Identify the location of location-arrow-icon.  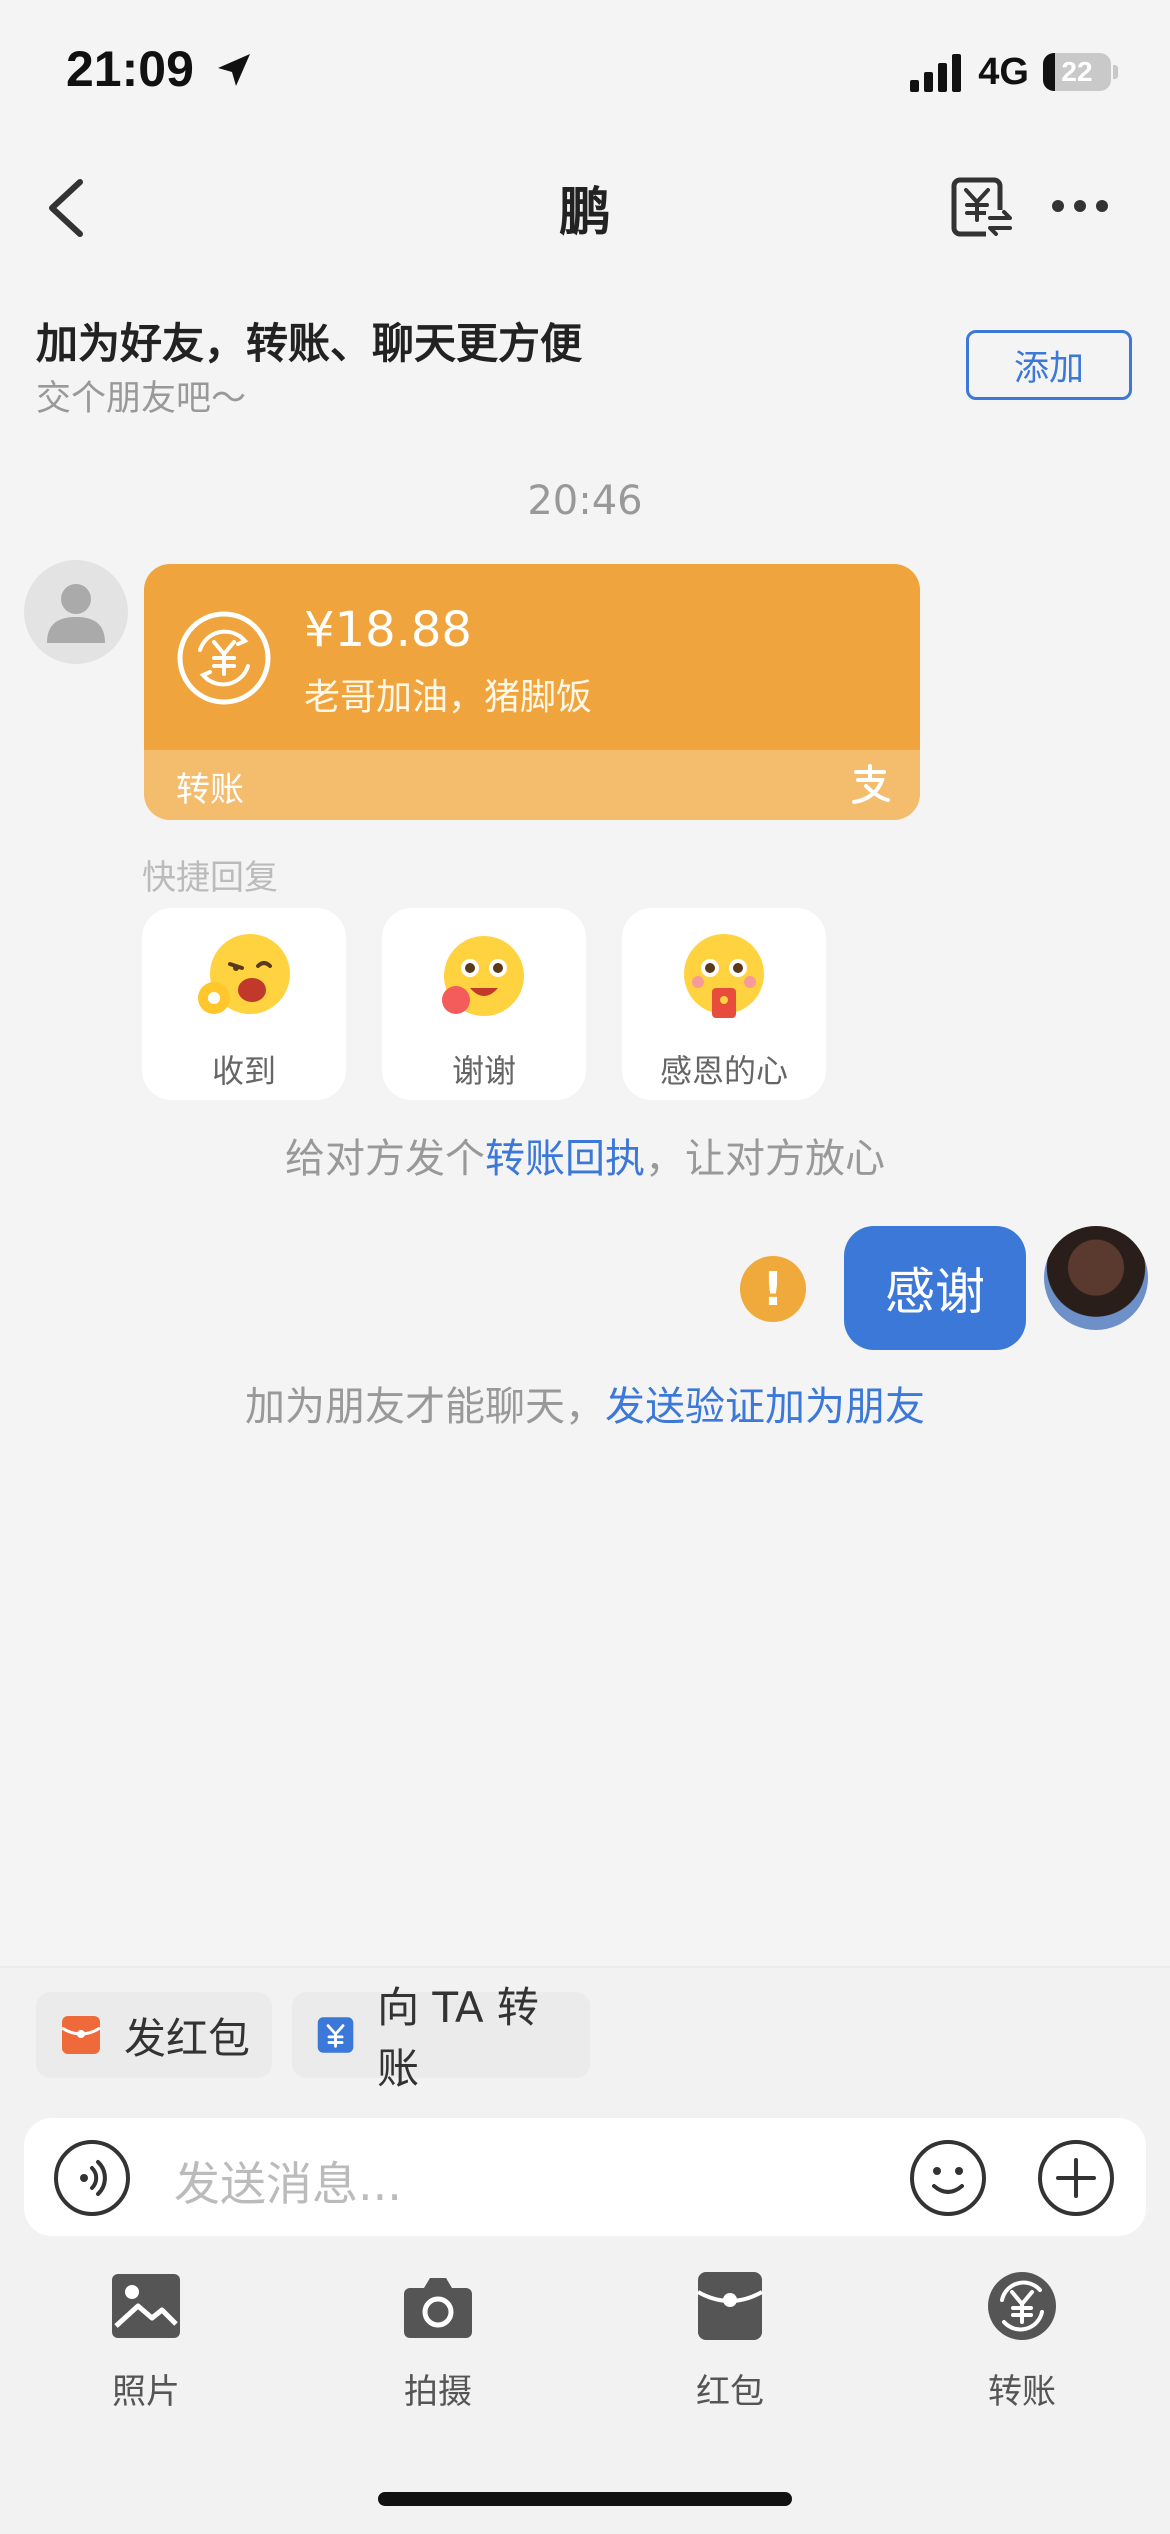
(233, 70).